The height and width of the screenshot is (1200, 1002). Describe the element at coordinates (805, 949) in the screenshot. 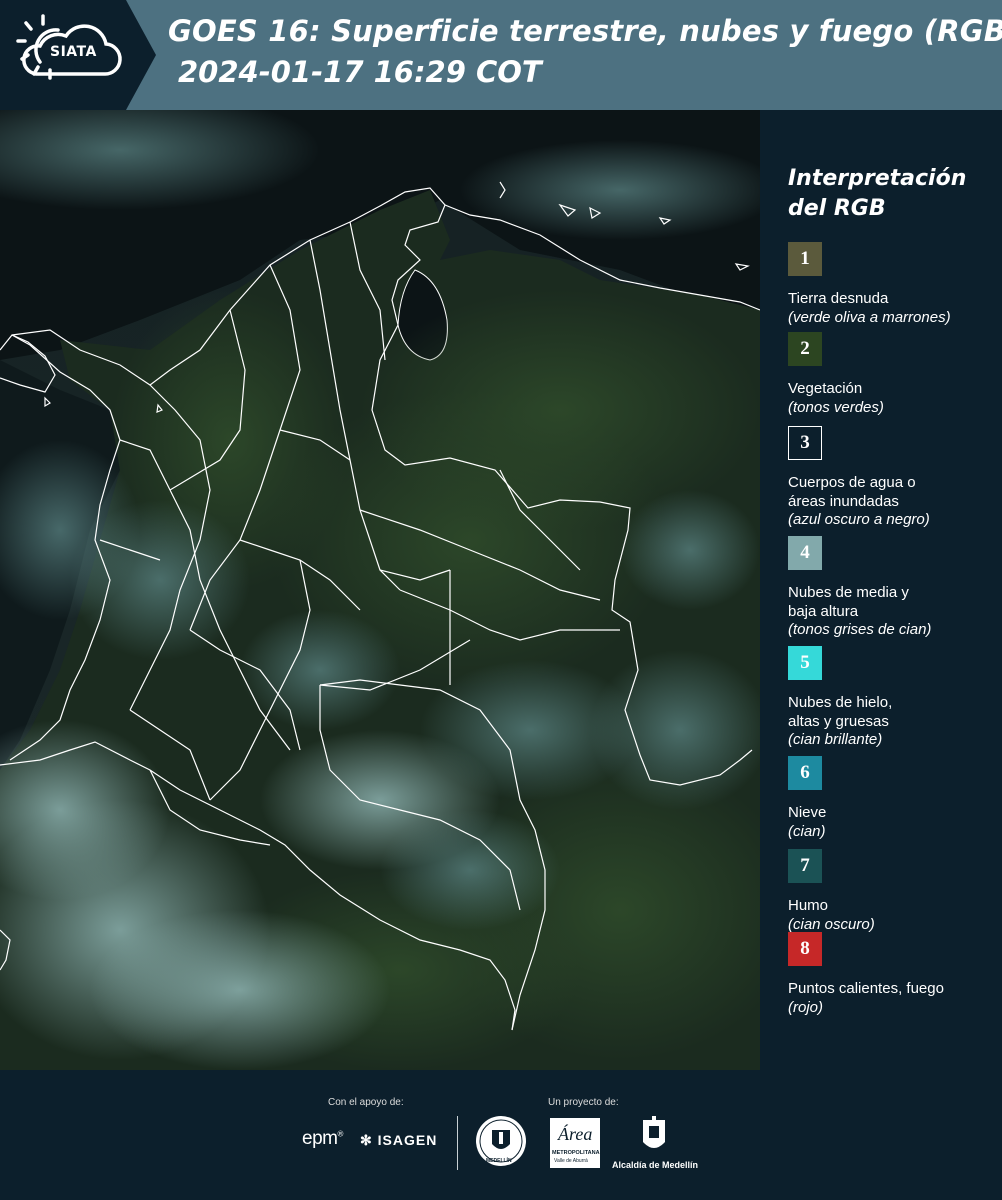

I see `legend-swatch: 8` at that location.